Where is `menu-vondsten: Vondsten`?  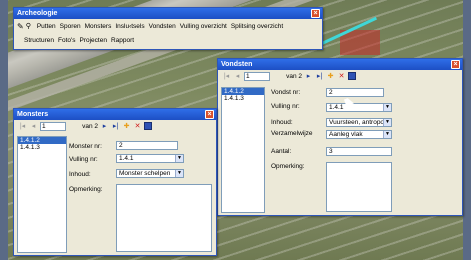 menu-vondsten: Vondsten is located at coordinates (162, 26).